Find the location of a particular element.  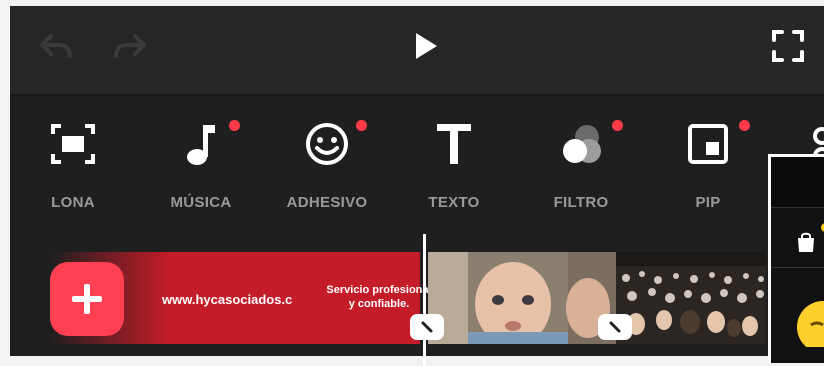

tool-texto: TEXTO is located at coordinates (454, 164).